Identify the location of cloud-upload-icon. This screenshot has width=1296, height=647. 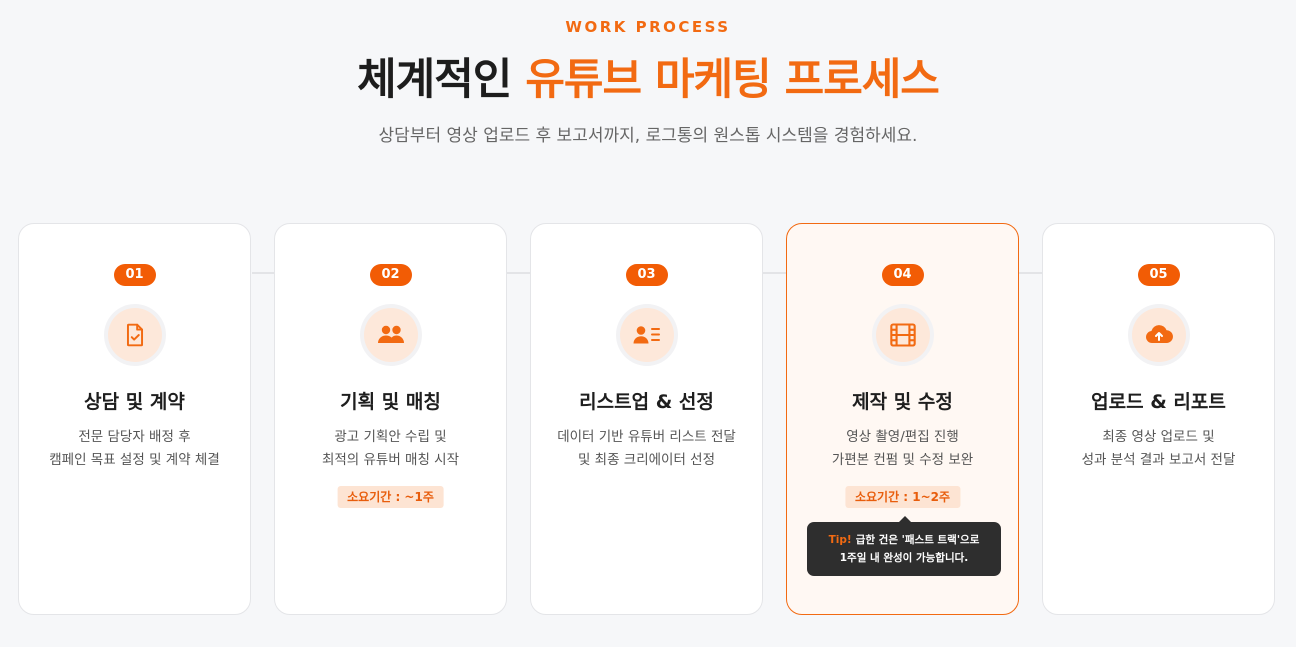
(1159, 334).